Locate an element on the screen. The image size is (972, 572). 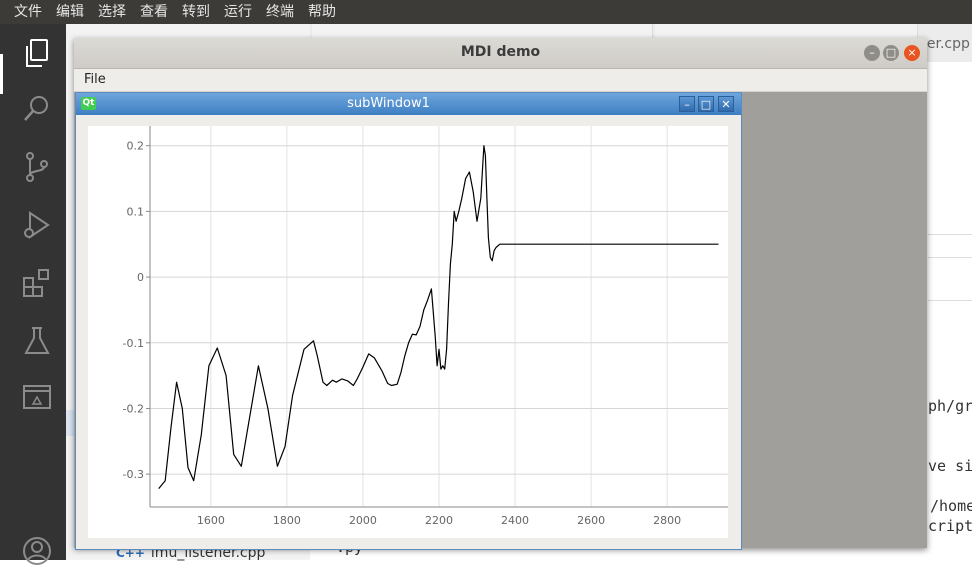
y-tick-label: 0.1 is located at coordinates (136, 211).